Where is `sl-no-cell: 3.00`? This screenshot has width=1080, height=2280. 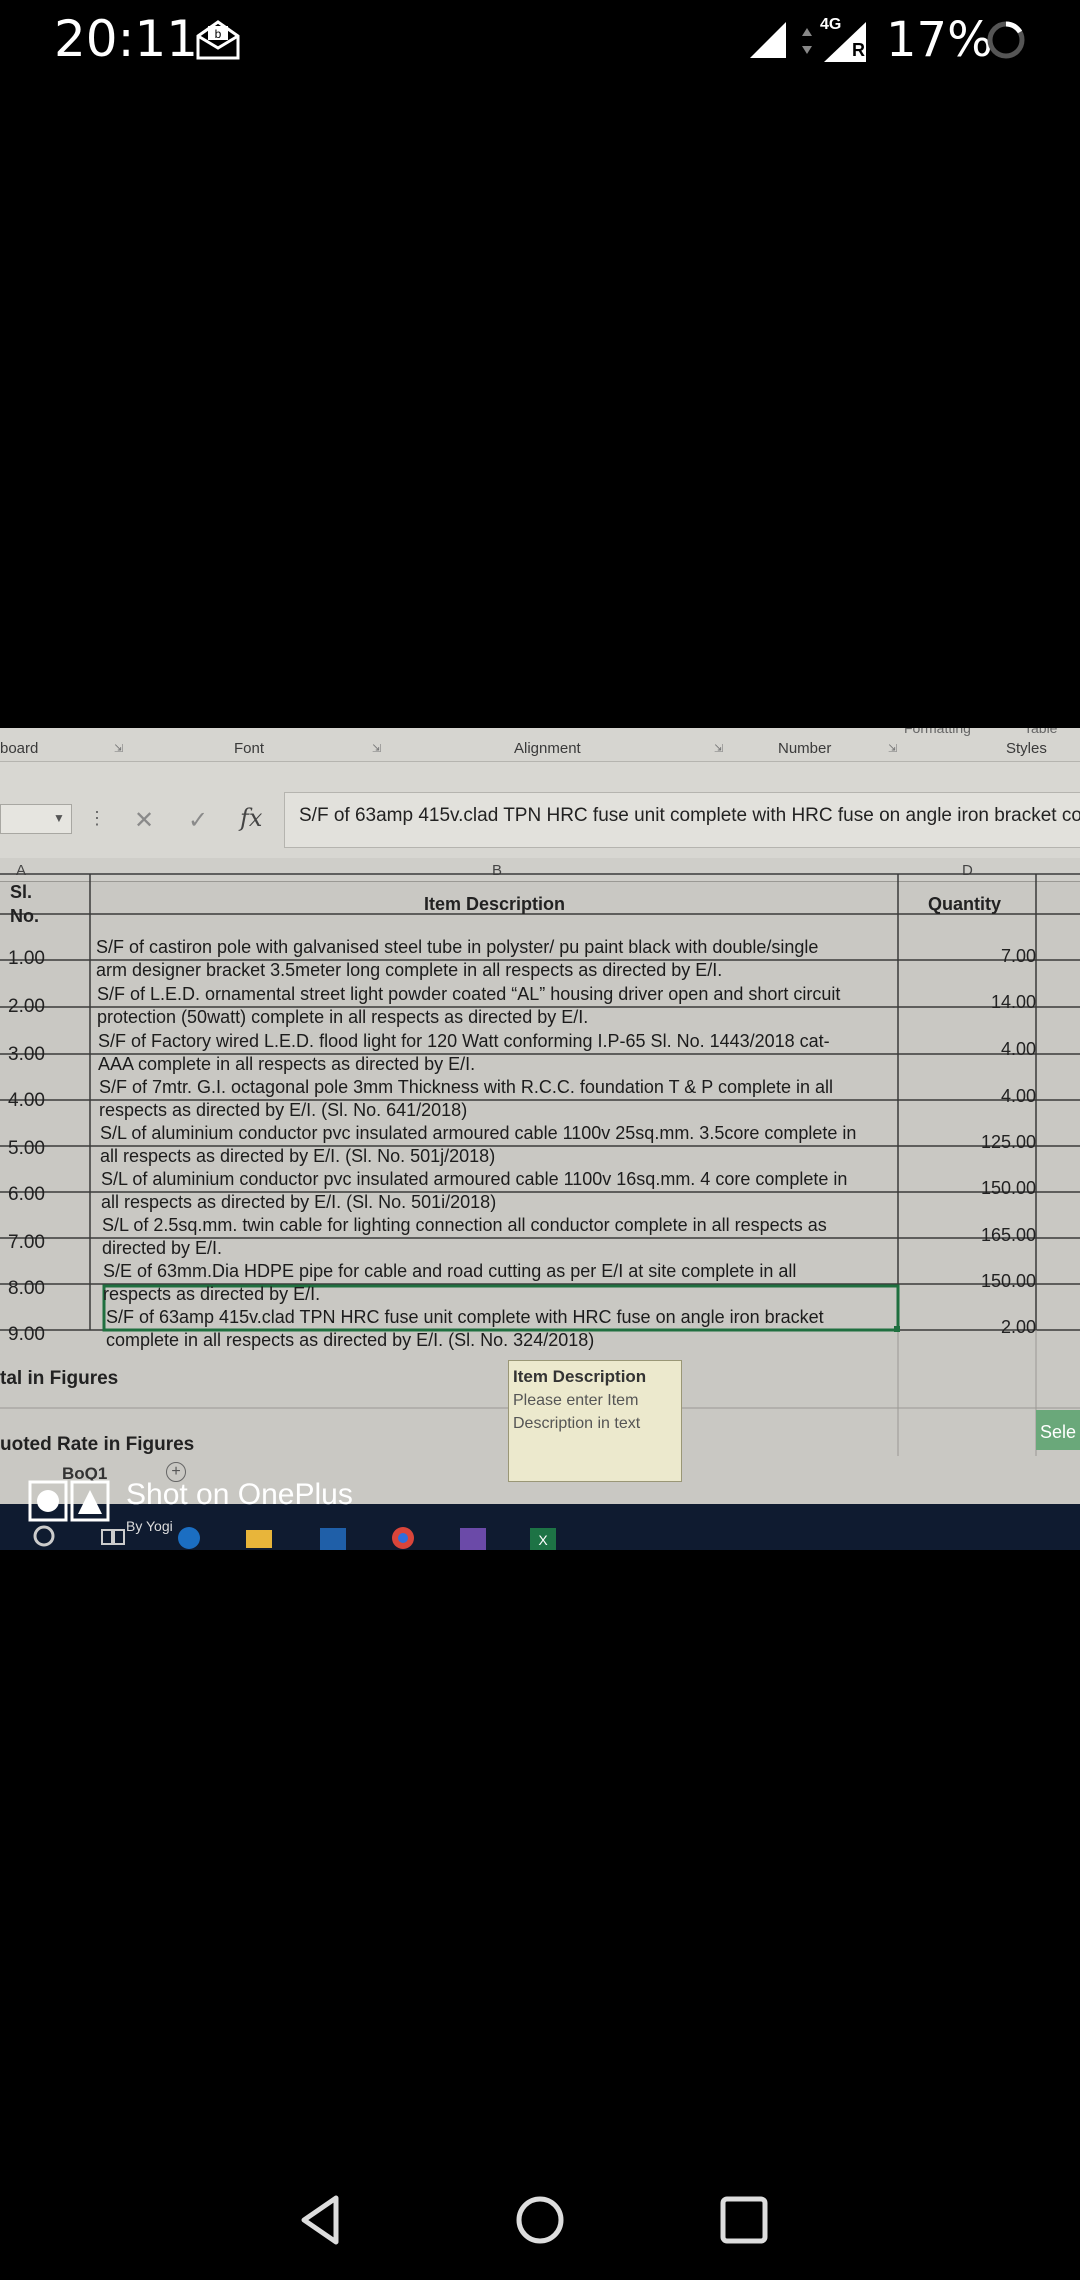
sl-no-cell: 3.00 is located at coordinates (26, 1055).